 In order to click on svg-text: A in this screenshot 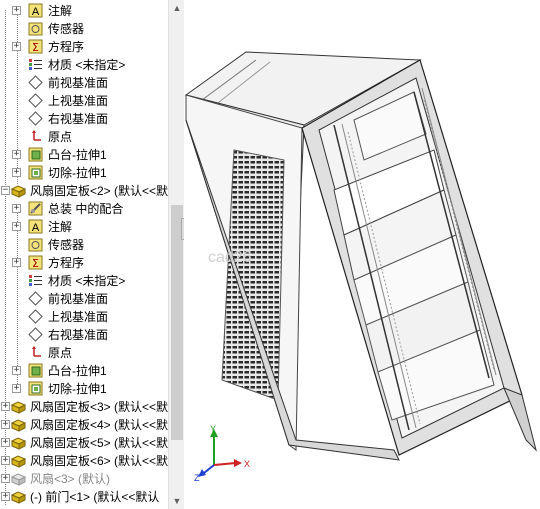, I will do `click(36, 12)`.